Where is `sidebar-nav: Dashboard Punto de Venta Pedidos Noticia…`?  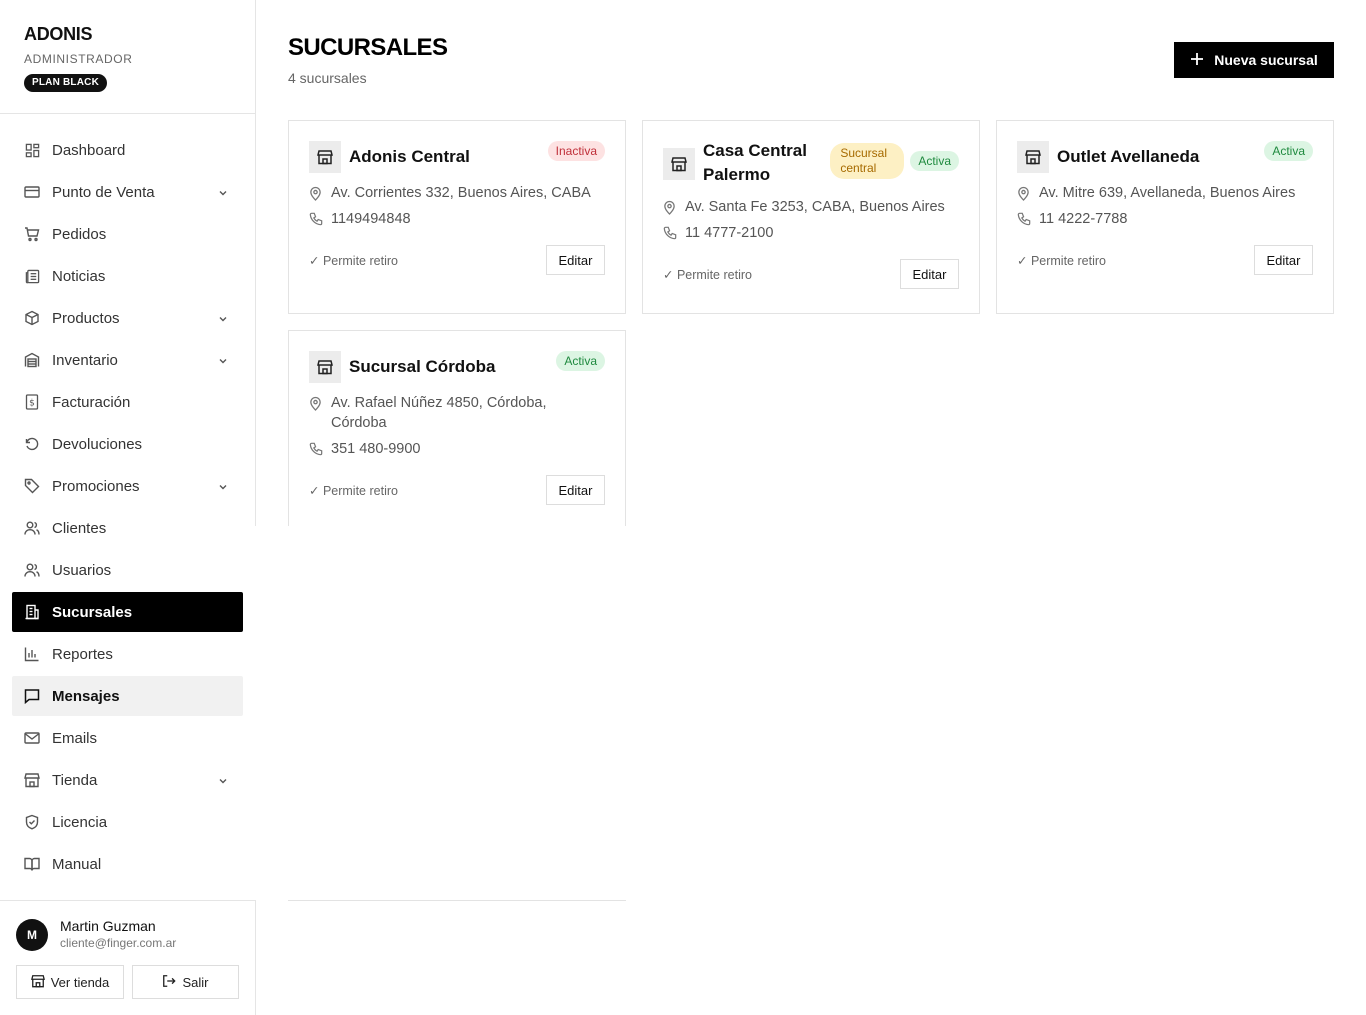 sidebar-nav: Dashboard Punto de Venta Pedidos Noticia… is located at coordinates (127, 508).